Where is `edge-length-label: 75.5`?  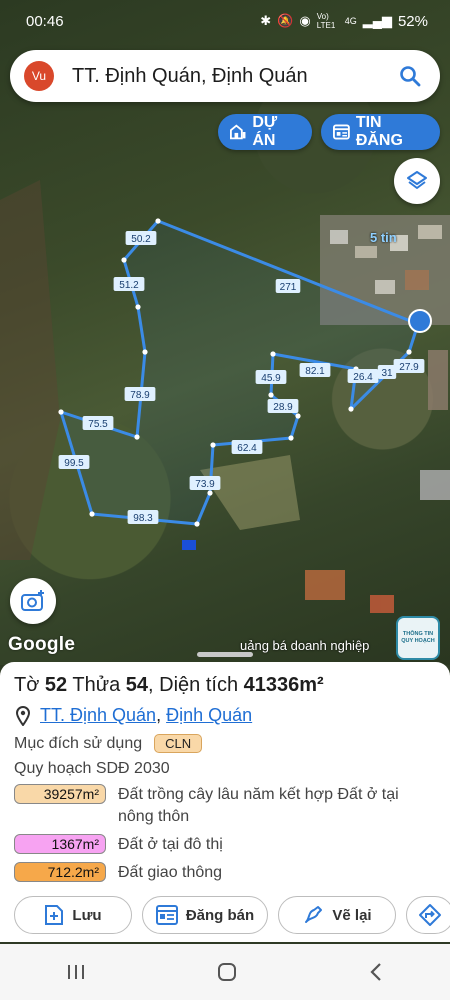
edge-length-label: 75.5 is located at coordinates (98, 424).